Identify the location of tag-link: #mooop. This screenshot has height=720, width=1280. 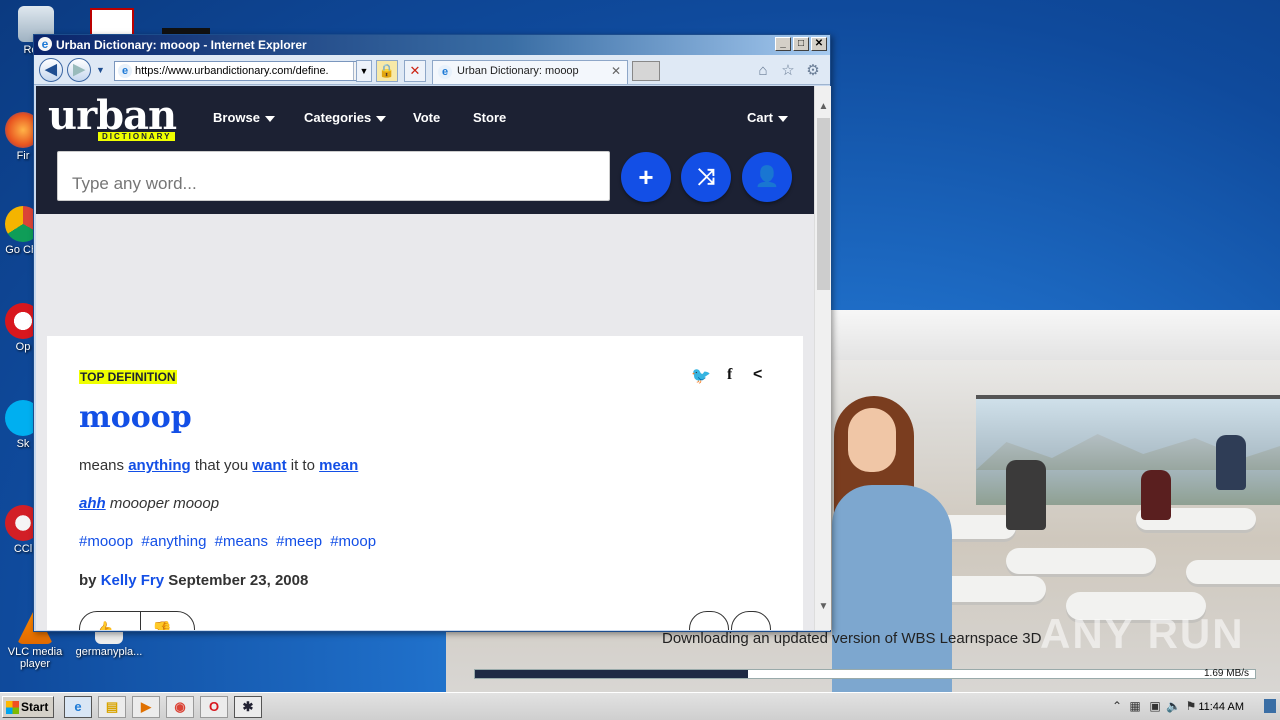
(106, 541).